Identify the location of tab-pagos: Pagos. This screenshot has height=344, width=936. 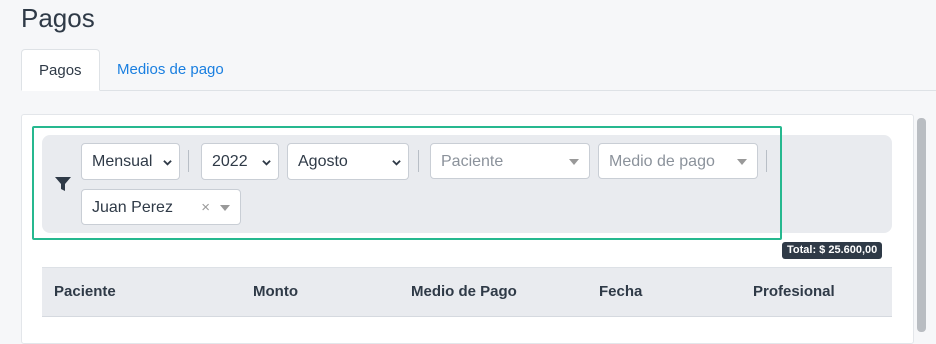
(60, 70).